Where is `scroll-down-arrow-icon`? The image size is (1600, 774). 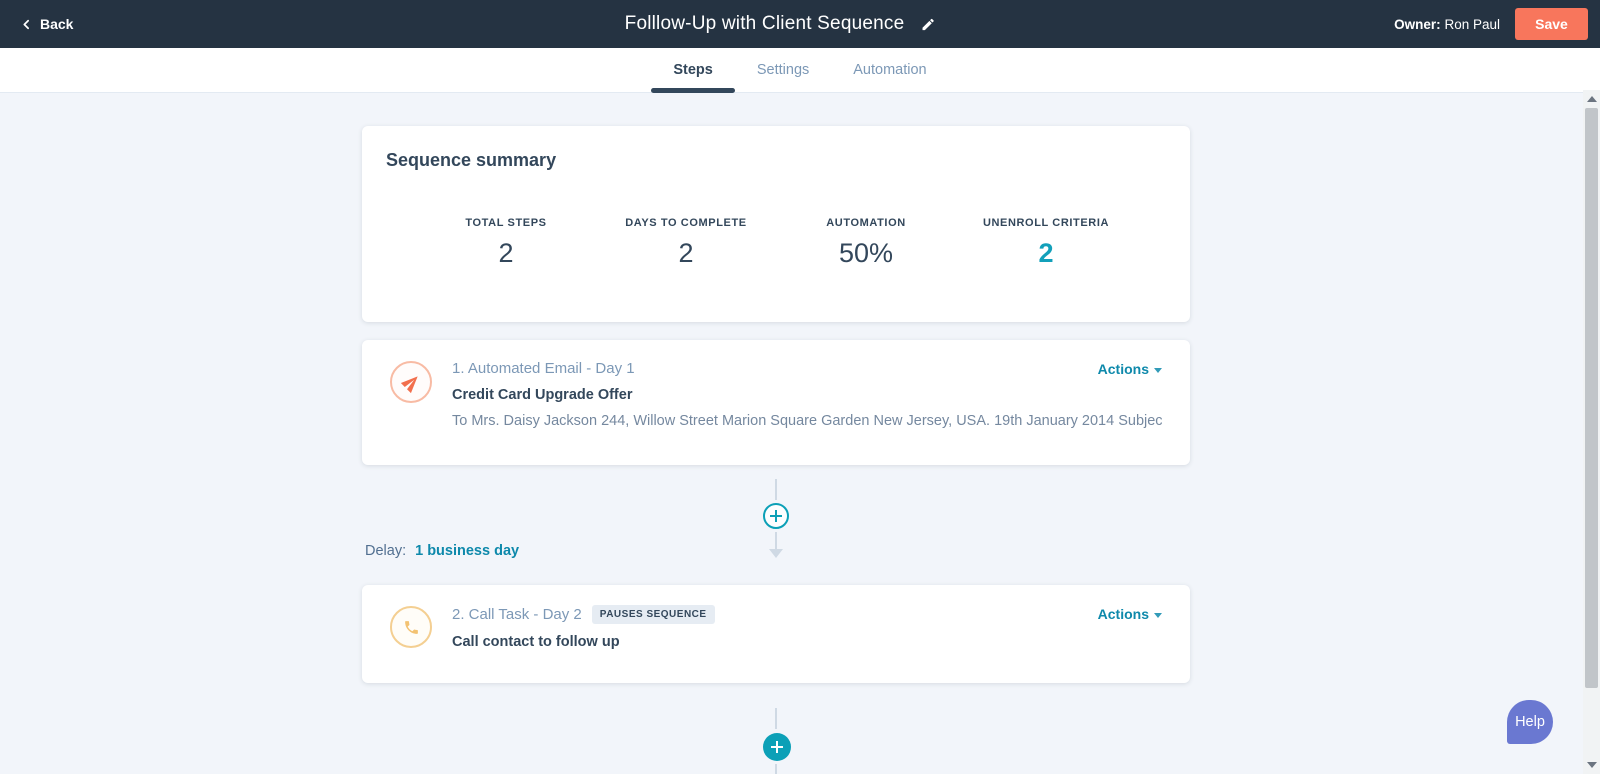 scroll-down-arrow-icon is located at coordinates (1592, 765).